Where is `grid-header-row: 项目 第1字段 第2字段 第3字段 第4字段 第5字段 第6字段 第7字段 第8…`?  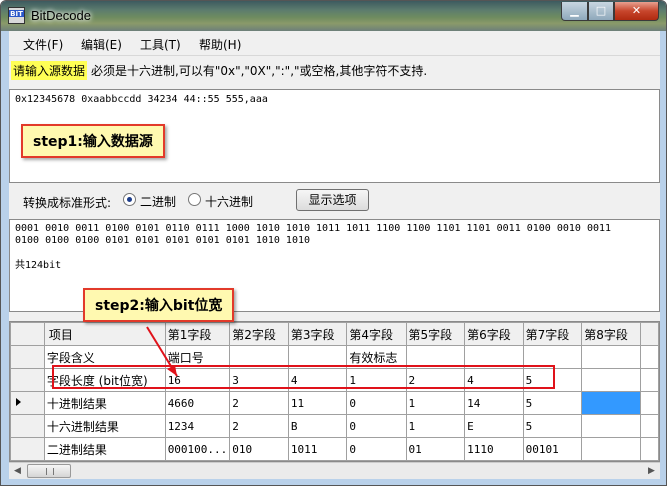
grid-header-row: 项目 第1字段 第2字段 第3字段 第4字段 第5字段 第6字段 第7字段 第8… is located at coordinates (334, 334).